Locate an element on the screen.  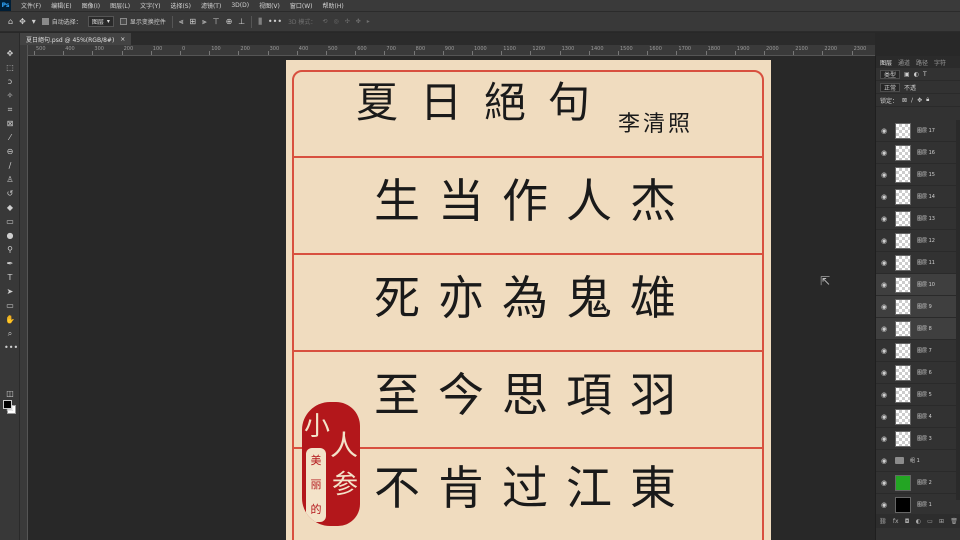
shape-tool-icon: ▭ is located at coordinates (10, 306).